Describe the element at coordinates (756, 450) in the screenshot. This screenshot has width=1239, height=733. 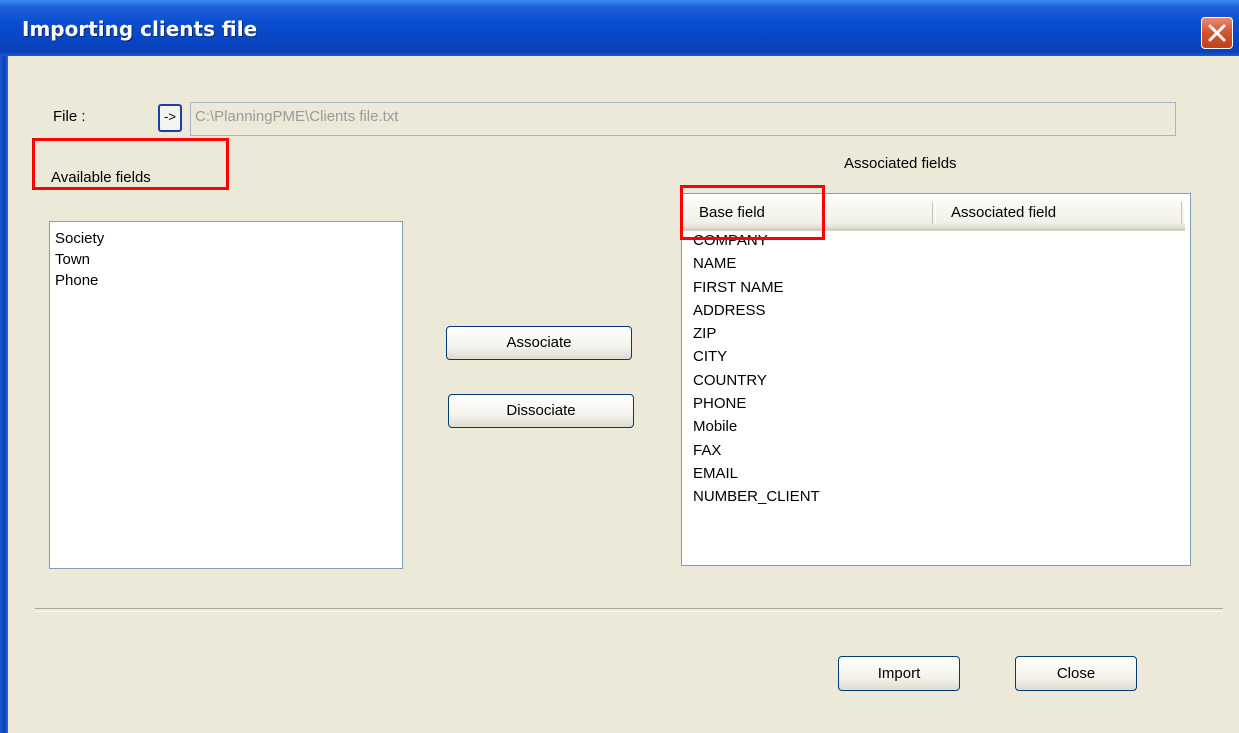
I see `table-row: FAX` at that location.